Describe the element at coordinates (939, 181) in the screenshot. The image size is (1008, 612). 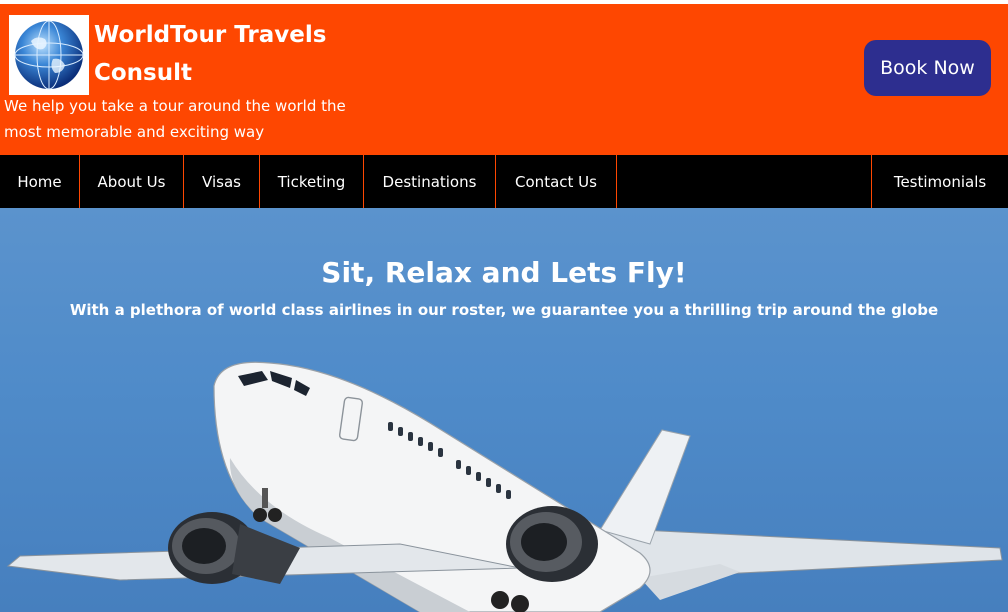
I see `nav-testimonials: Testimonials` at that location.